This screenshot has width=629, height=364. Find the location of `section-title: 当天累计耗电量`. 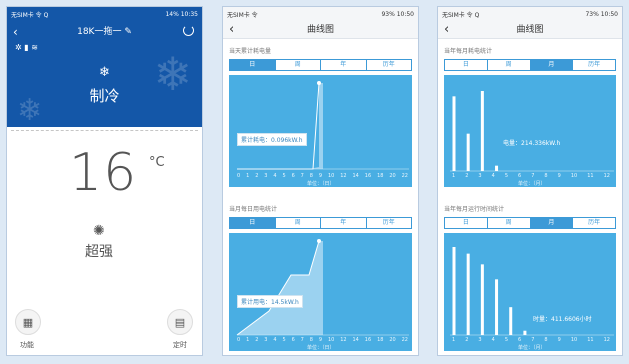

section-title: 当天累计耗电量 is located at coordinates (250, 51).